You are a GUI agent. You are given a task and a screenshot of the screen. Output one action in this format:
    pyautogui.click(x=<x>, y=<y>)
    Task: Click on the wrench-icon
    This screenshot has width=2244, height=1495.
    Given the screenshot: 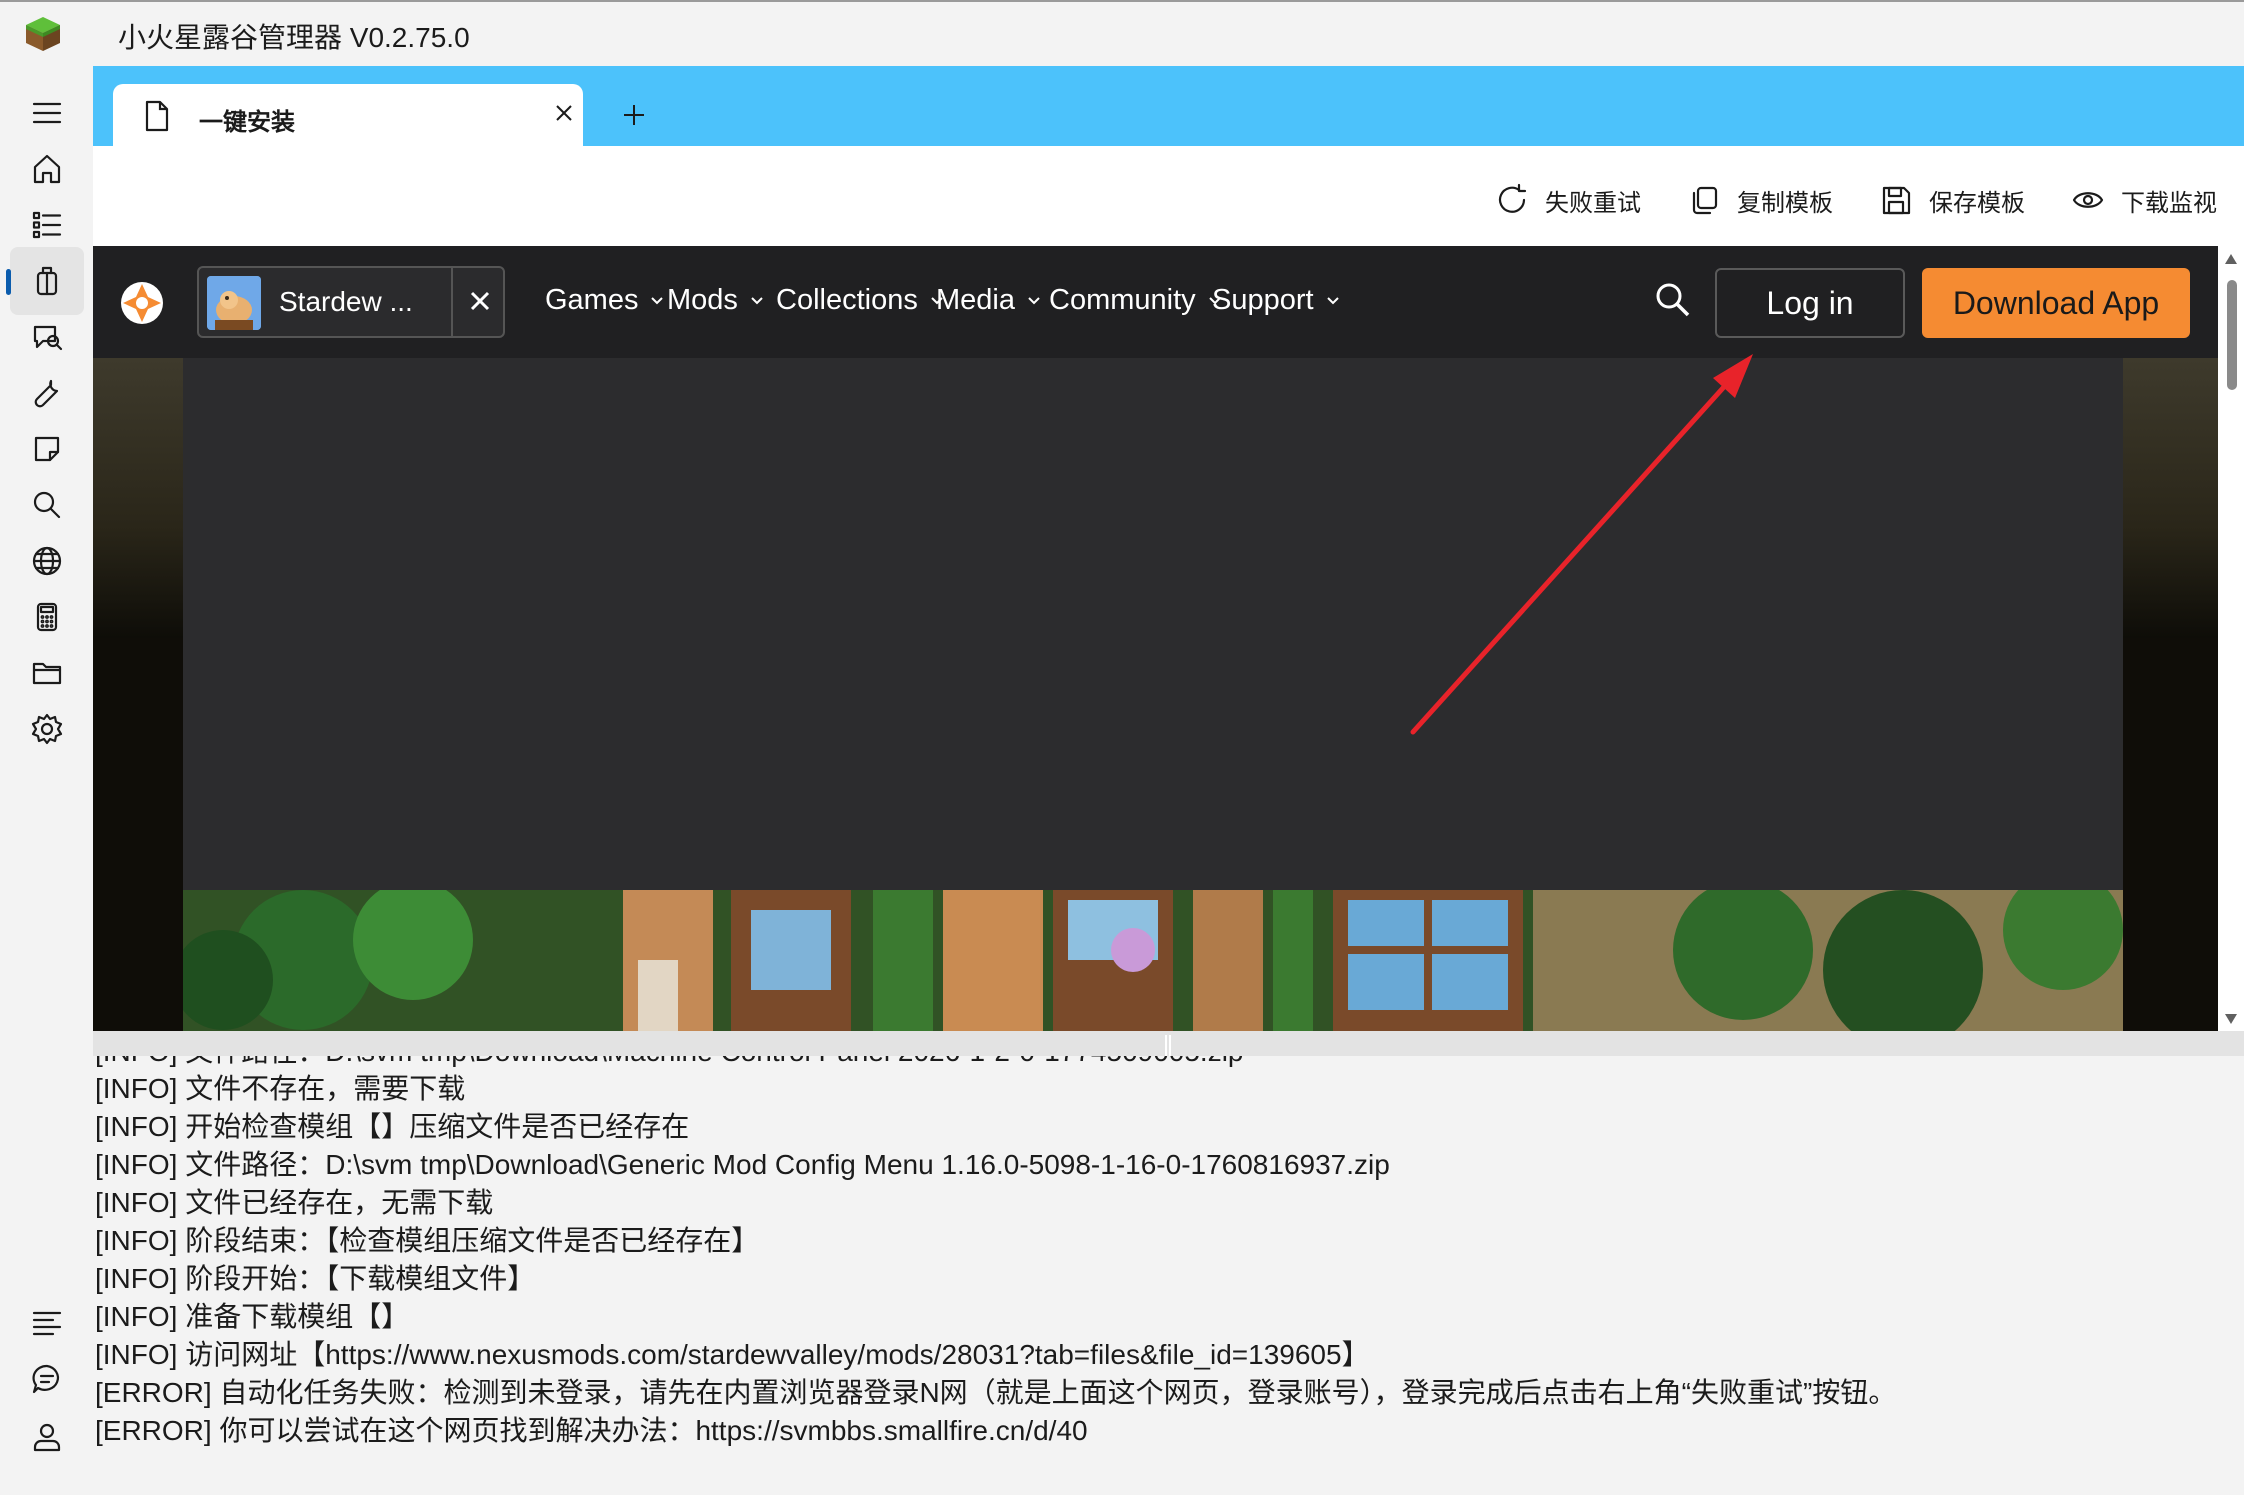 What is the action you would take?
    pyautogui.click(x=46, y=393)
    